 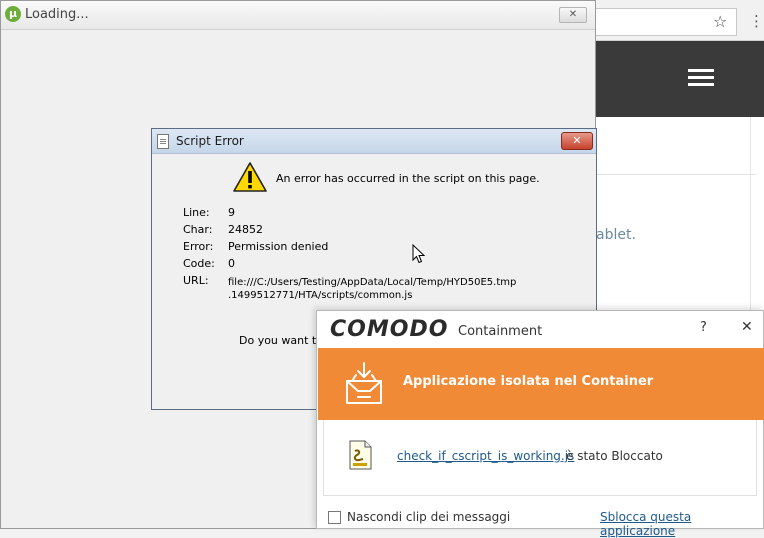 What do you see at coordinates (196, 212) in the screenshot?
I see `line-label: Line:` at bounding box center [196, 212].